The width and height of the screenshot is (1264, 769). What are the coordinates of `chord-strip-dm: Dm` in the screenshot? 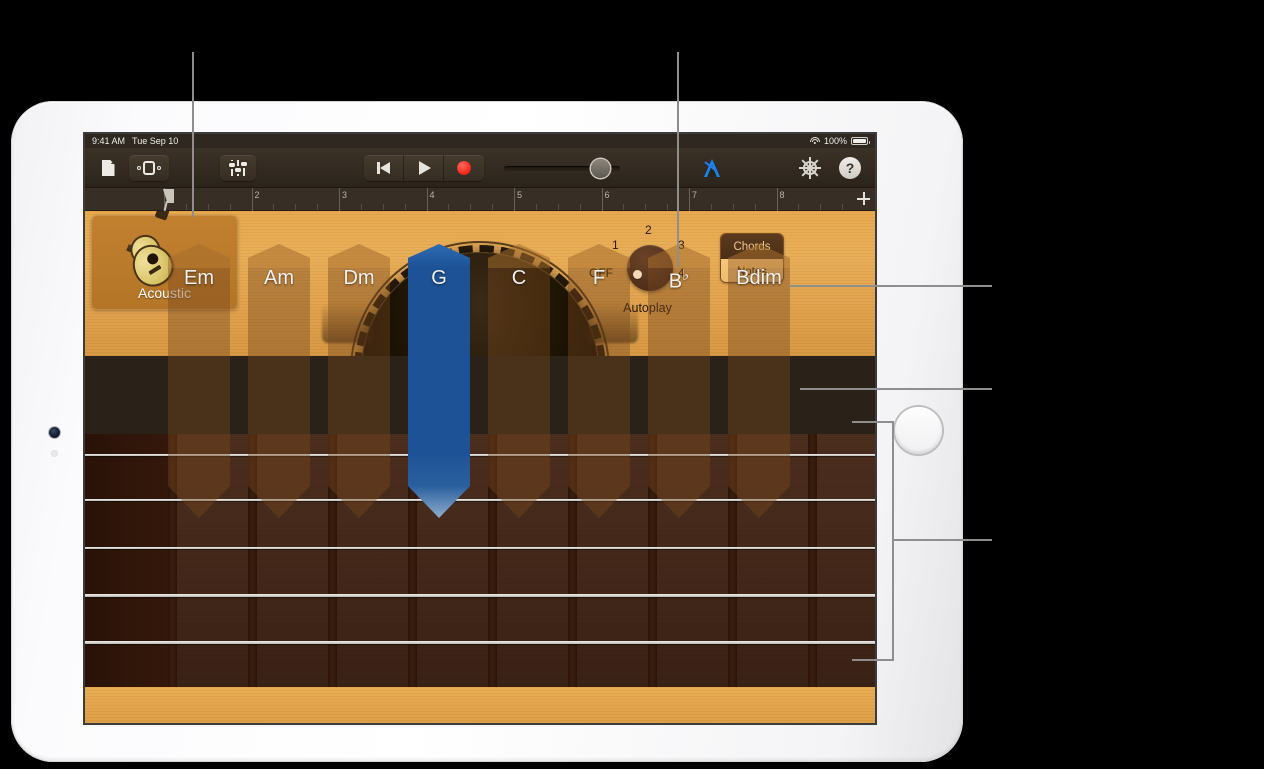 It's located at (359, 381).